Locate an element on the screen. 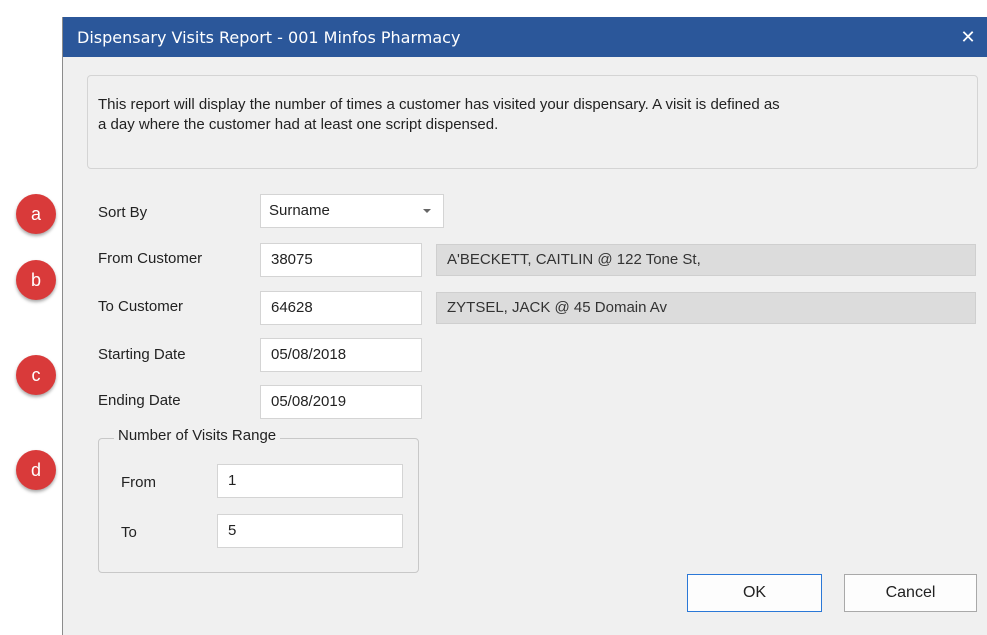  ending-date-label: Ending Date is located at coordinates (139, 400).